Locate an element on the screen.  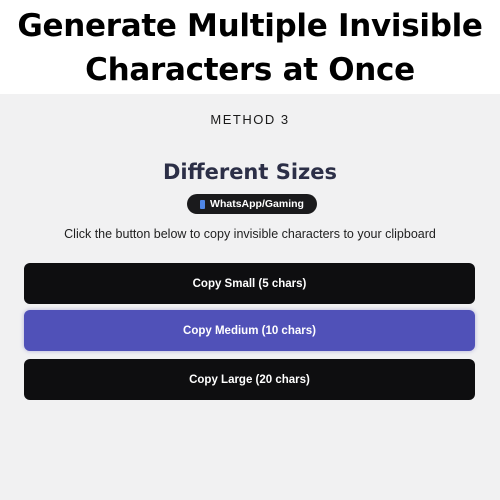
platform-badge-label: WhatsApp/Gaming is located at coordinates (257, 204).